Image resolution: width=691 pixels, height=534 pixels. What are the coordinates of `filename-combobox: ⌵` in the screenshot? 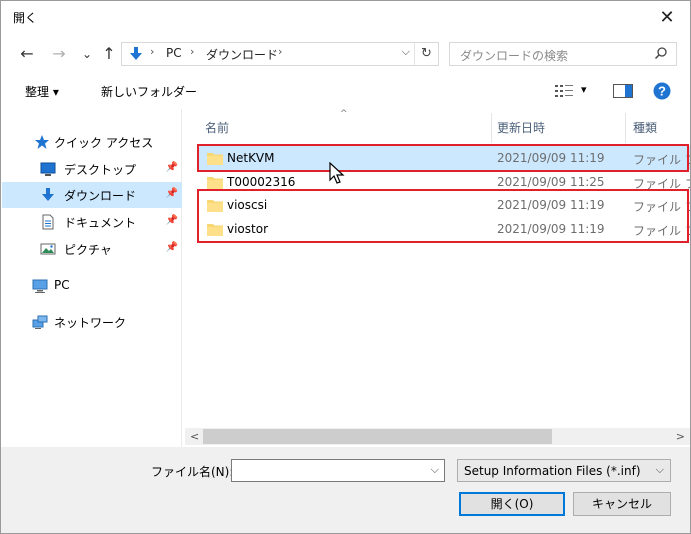 It's located at (338, 470).